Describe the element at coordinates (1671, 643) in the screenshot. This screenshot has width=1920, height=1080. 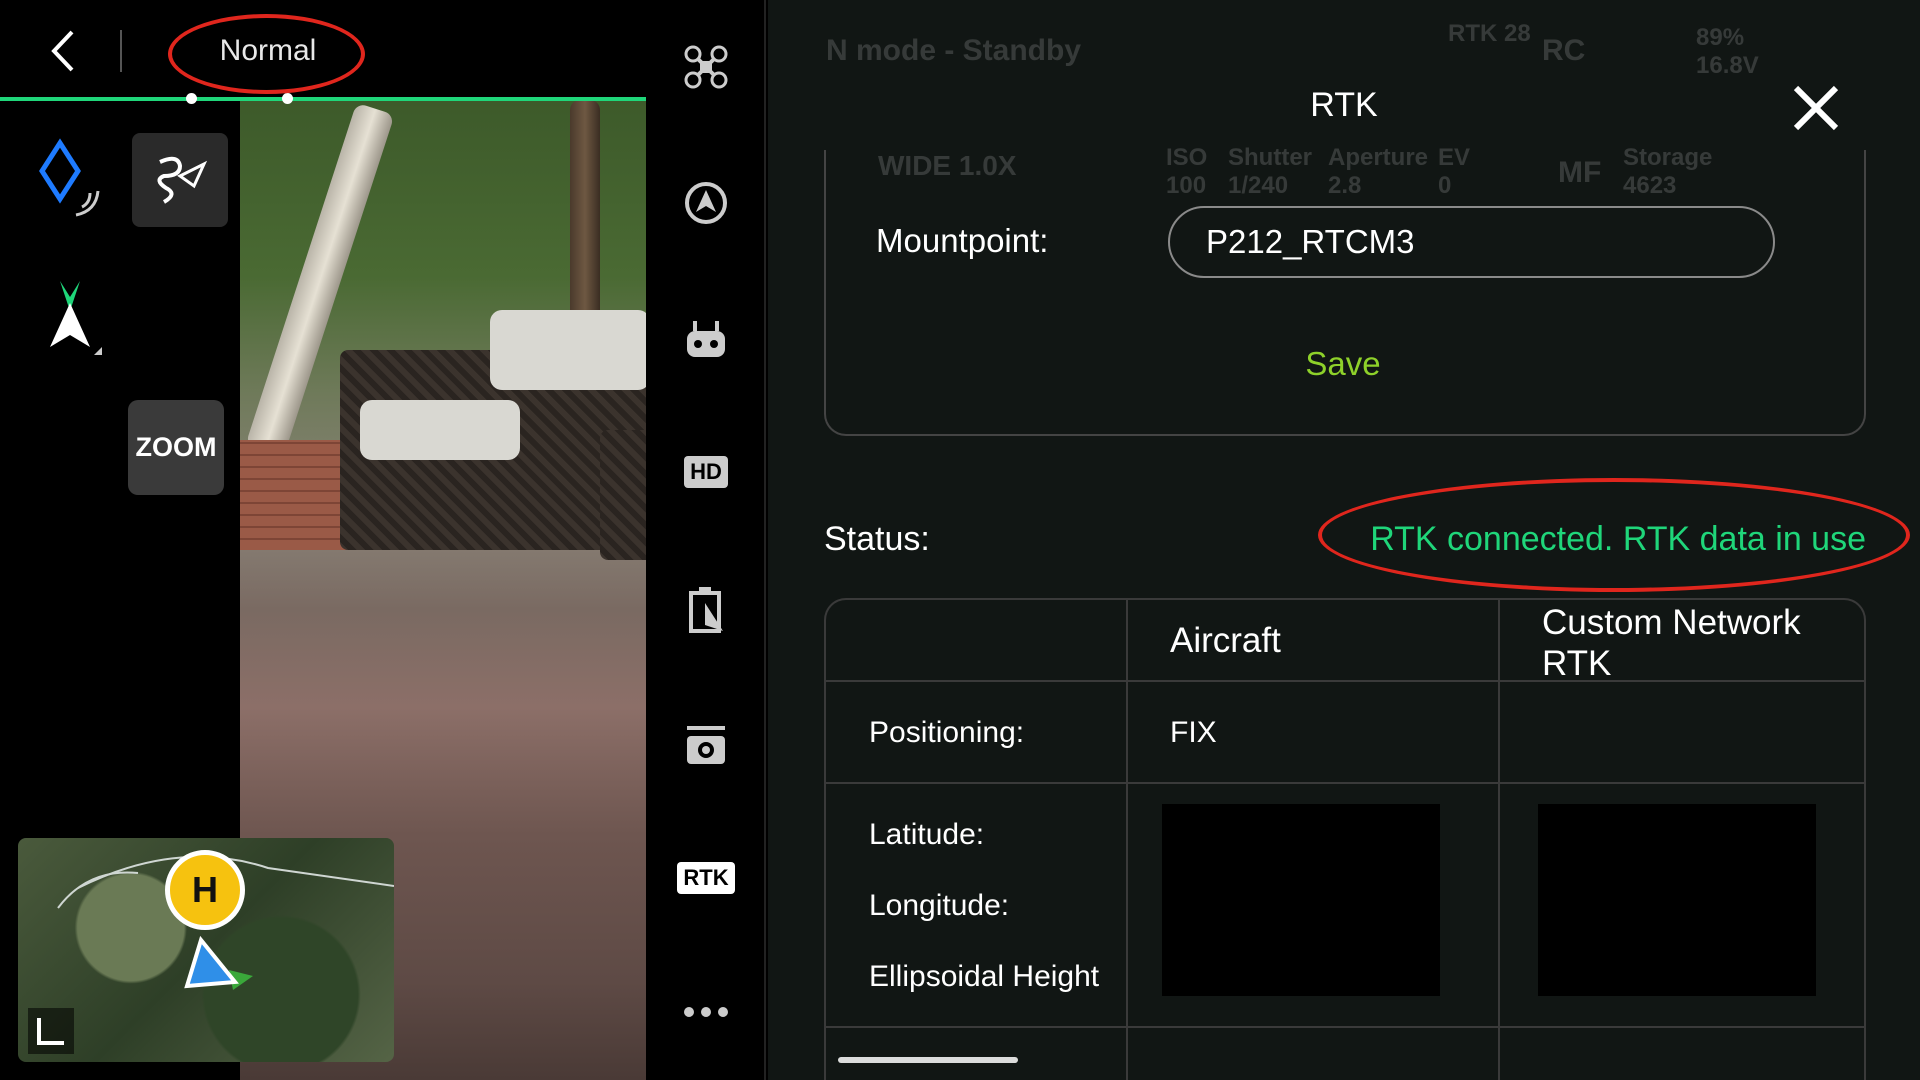
I see `column-header-network-rtk: Custom Network RTK` at that location.